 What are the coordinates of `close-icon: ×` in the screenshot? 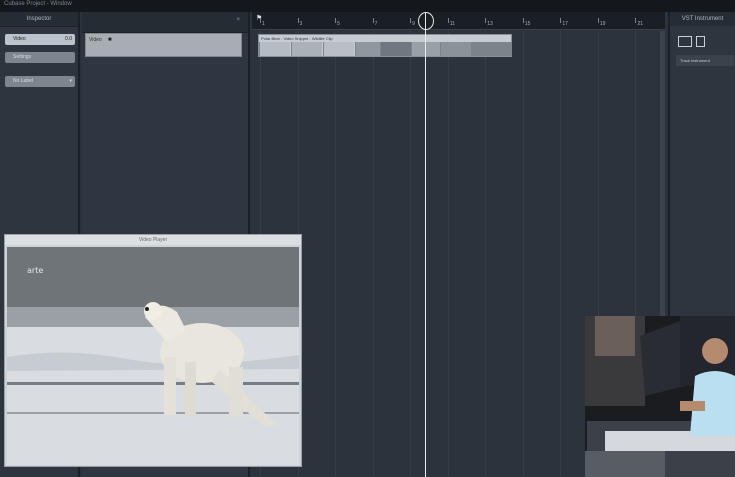 It's located at (238, 20).